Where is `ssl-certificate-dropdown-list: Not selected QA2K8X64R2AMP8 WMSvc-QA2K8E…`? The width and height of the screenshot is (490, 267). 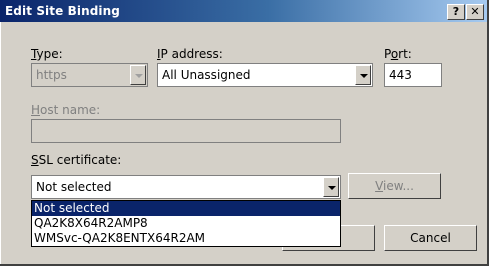 ssl-certificate-dropdown-list: Not selected QA2K8X64R2AMP8 WMSvc-QA2K8E… is located at coordinates (186, 223).